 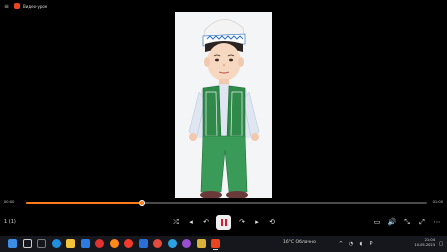 I want to click on playback-controls: 1 (1) ⤮ ◂ ↶ ↷ ▸ ⟲ ▭ 🔊 ⤡ ⤢ ⋯, so click(x=223, y=223).